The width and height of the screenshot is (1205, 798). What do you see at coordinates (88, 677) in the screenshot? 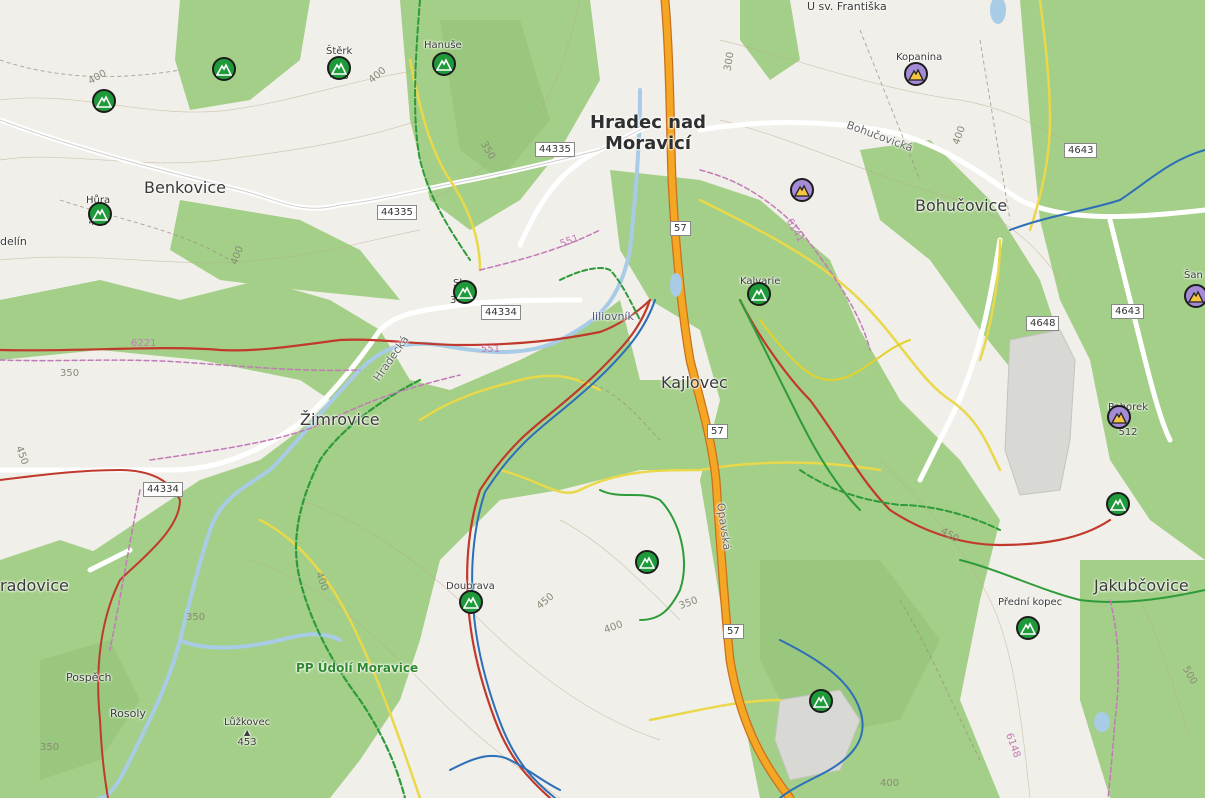
I see `hamlet-label-pospech: Pospěch` at bounding box center [88, 677].